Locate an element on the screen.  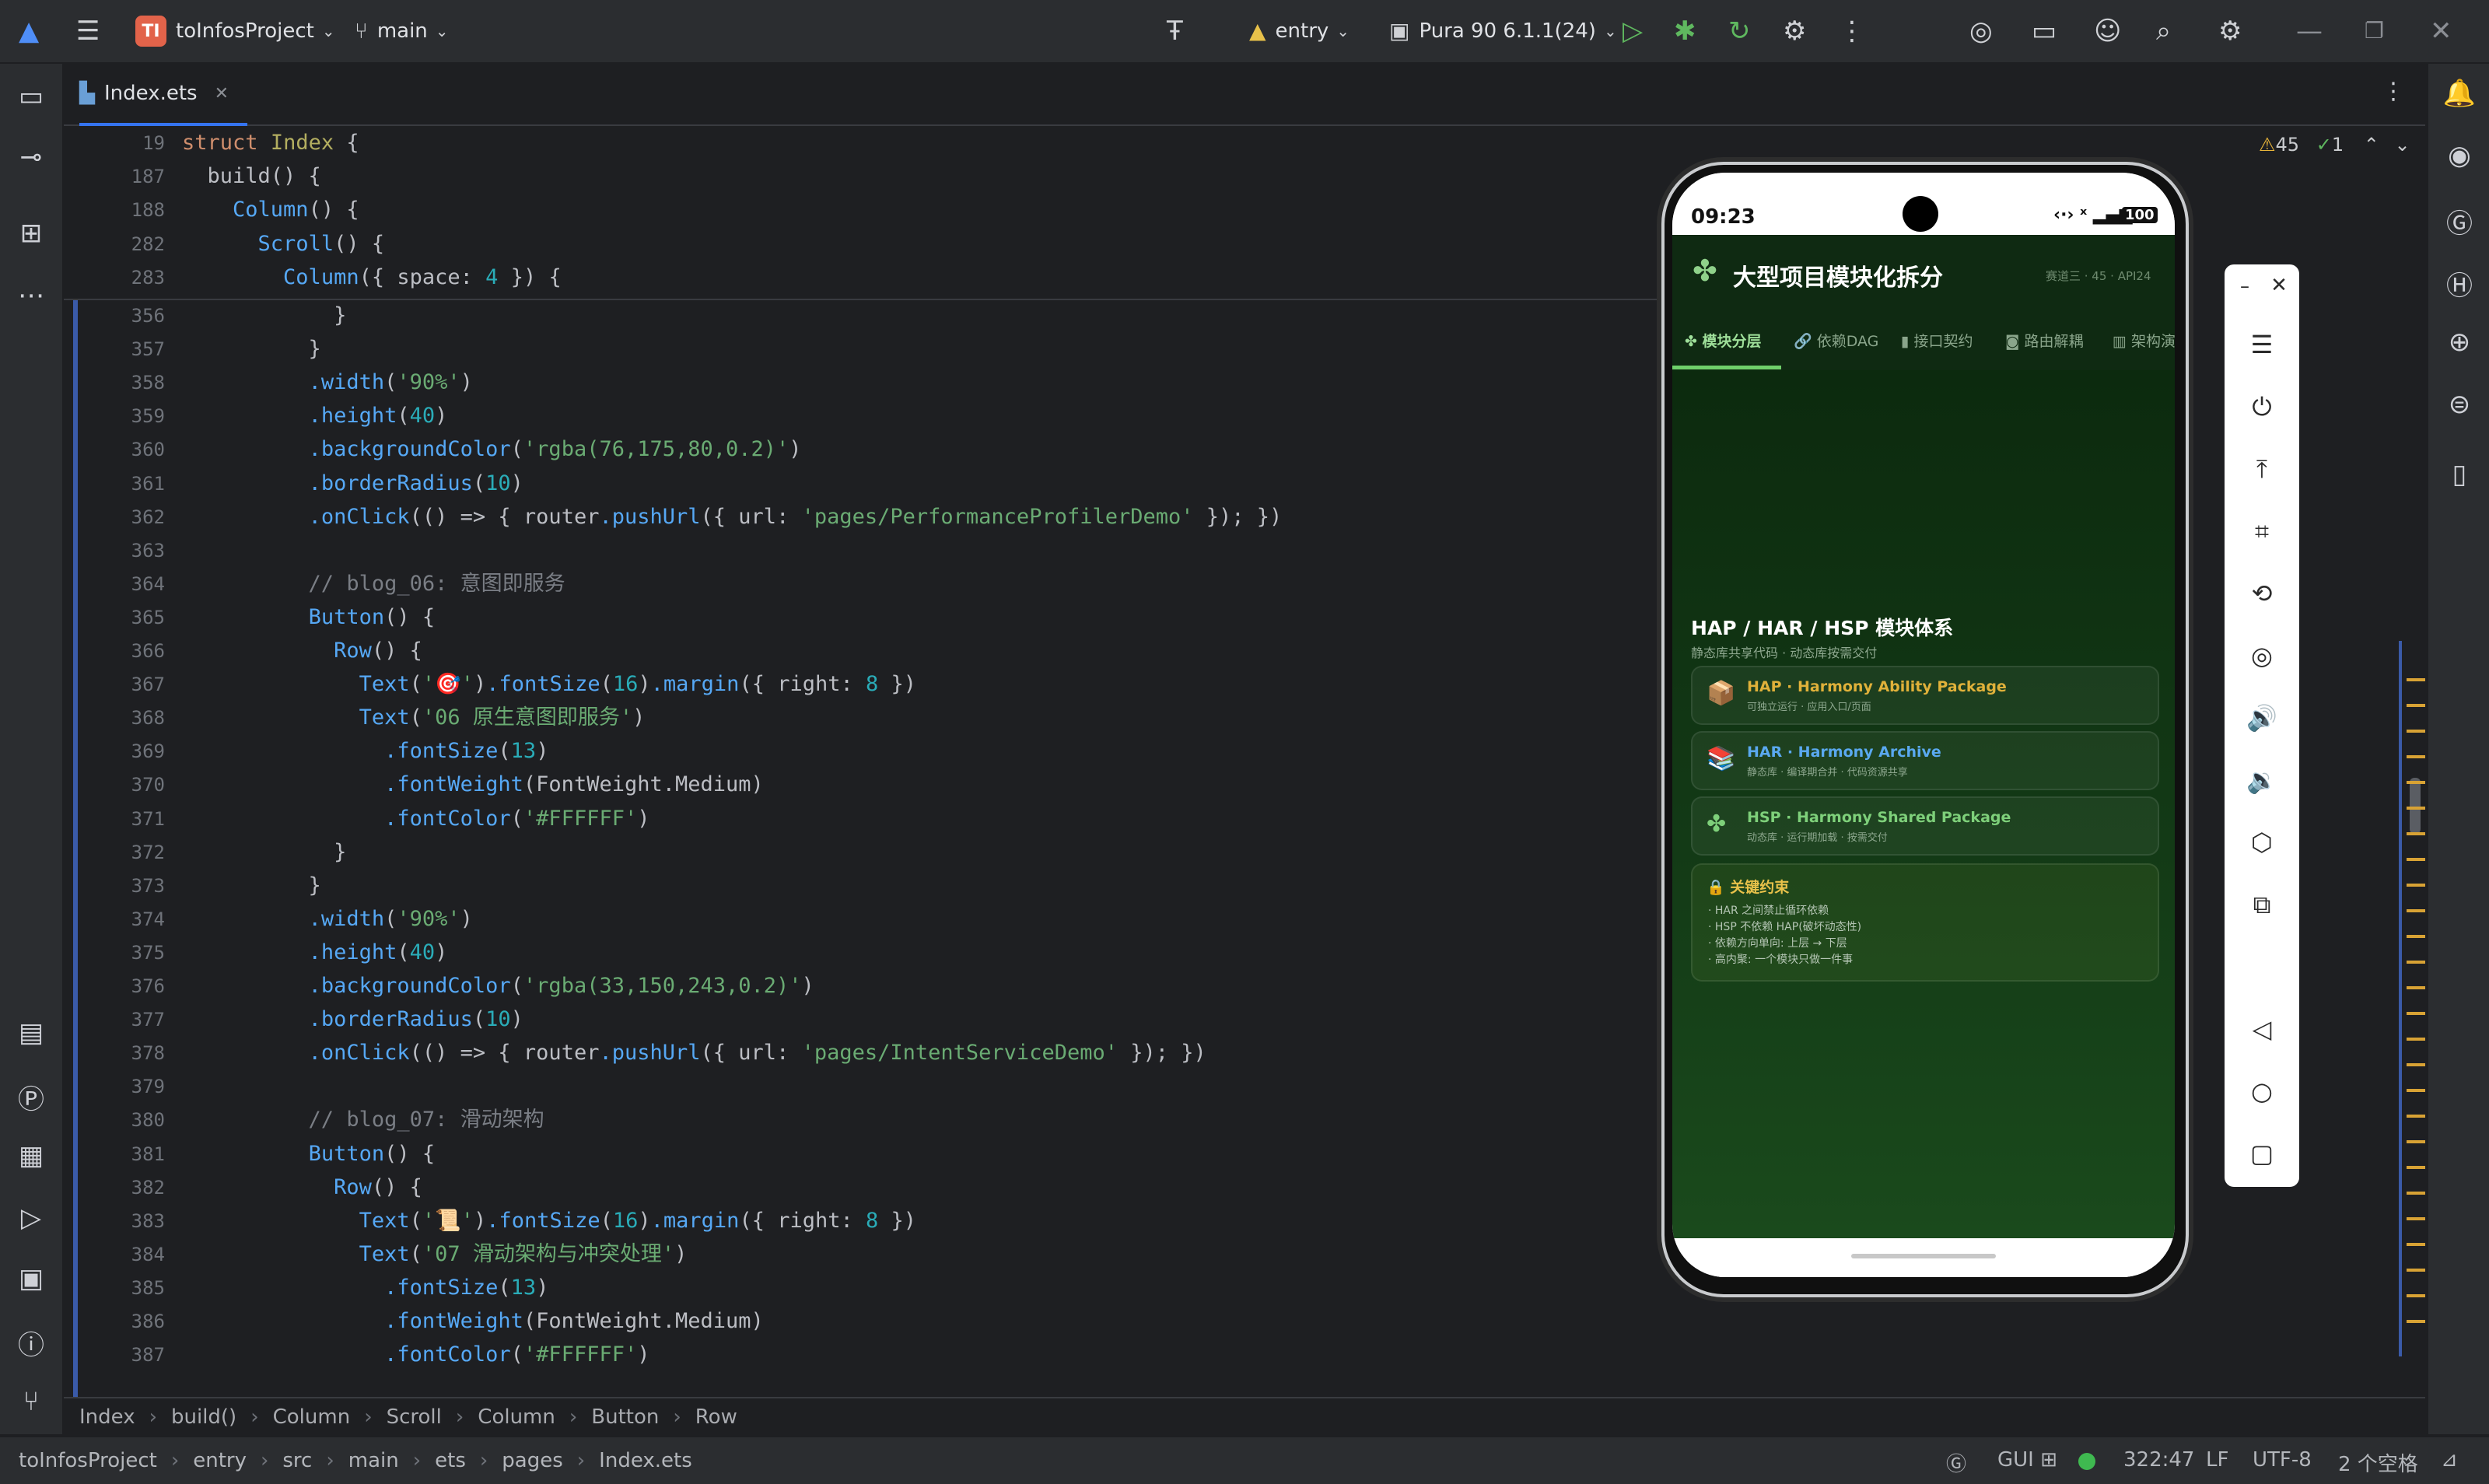
shake-icon: ⬡ is located at coordinates (2262, 843).